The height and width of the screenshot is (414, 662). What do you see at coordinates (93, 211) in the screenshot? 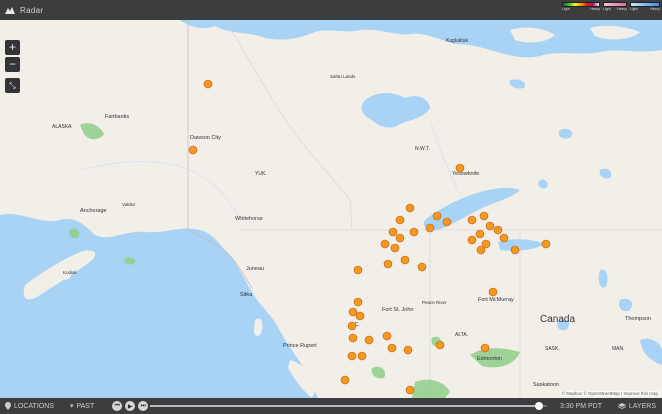
I see `svg-text: Anchorage` at bounding box center [93, 211].